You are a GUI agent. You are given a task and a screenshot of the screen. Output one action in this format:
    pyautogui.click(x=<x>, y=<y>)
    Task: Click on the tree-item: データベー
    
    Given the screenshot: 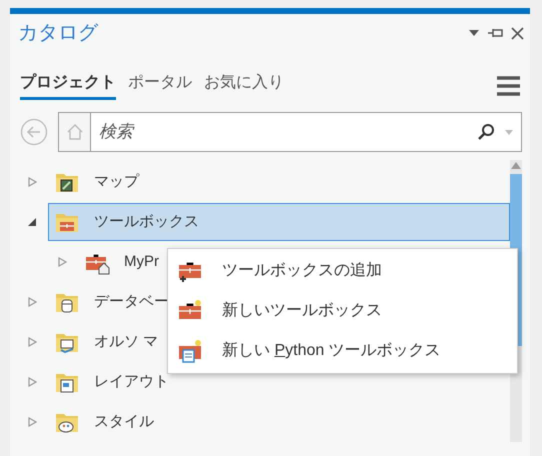 What is the action you would take?
    pyautogui.click(x=109, y=302)
    